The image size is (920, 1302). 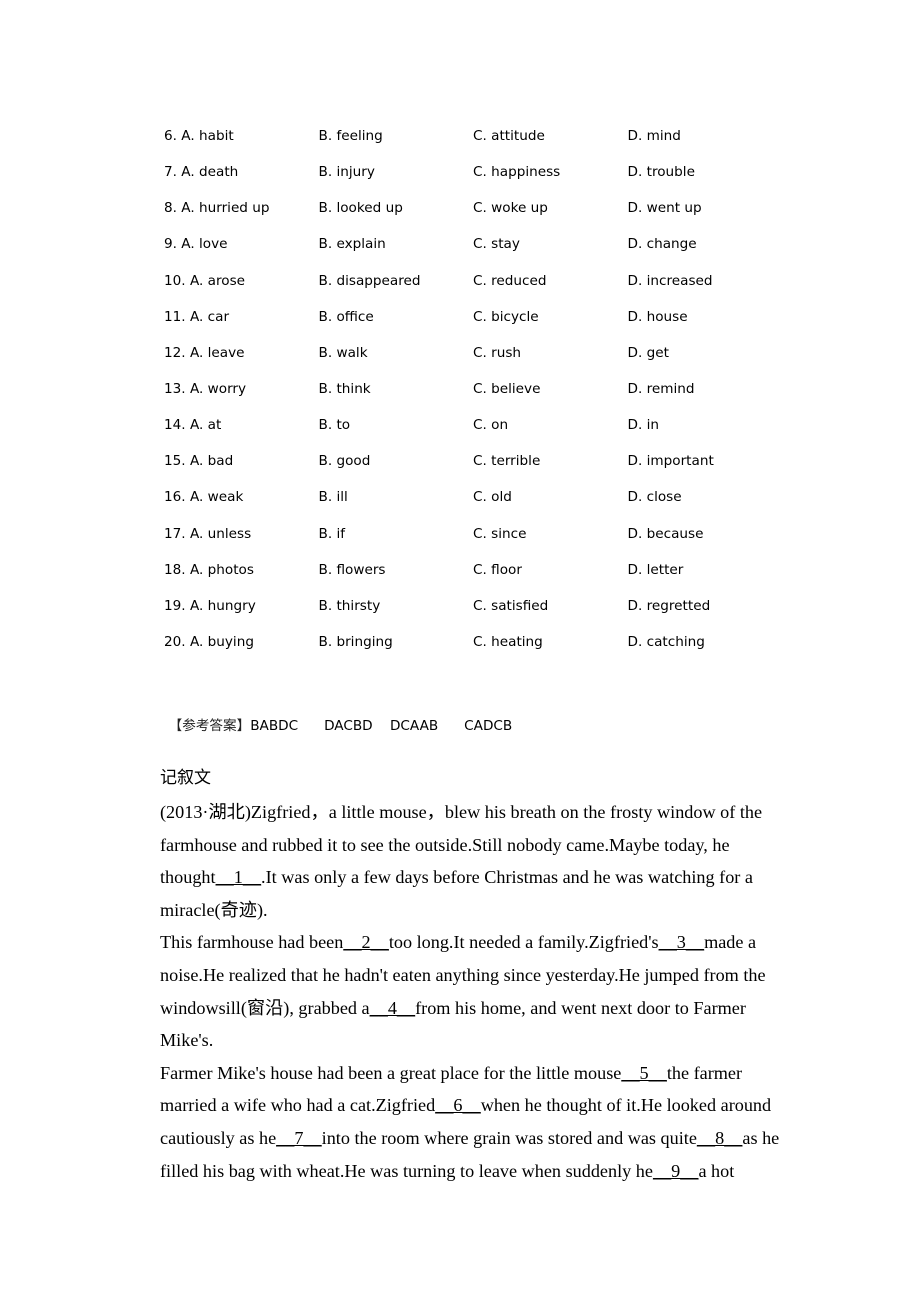 I want to click on option-choice: D. letter, so click(x=655, y=569).